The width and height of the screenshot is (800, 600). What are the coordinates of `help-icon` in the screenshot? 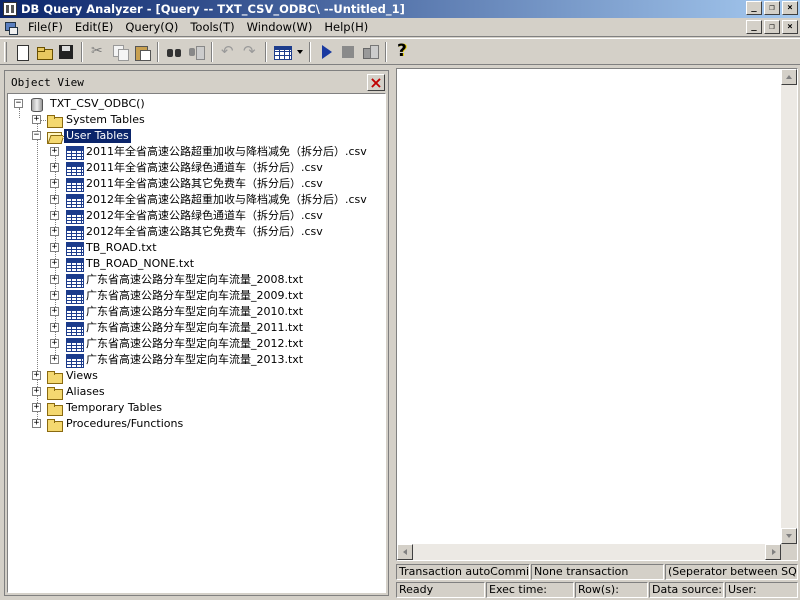 It's located at (402, 51).